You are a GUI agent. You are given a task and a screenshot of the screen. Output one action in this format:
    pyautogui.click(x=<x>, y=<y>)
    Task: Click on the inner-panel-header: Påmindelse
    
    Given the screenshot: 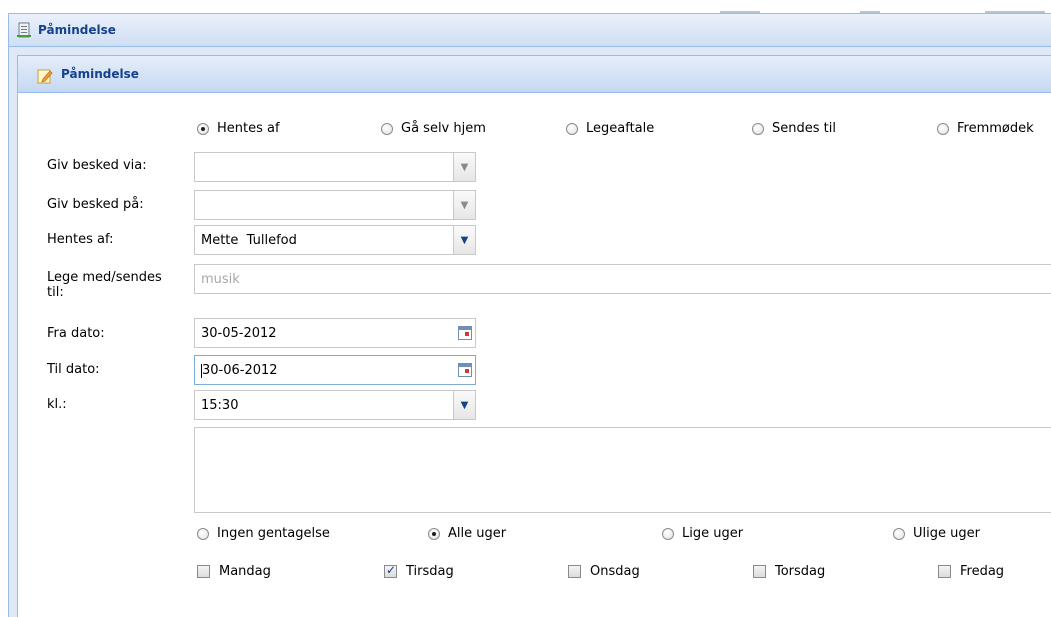 What is the action you would take?
    pyautogui.click(x=534, y=74)
    